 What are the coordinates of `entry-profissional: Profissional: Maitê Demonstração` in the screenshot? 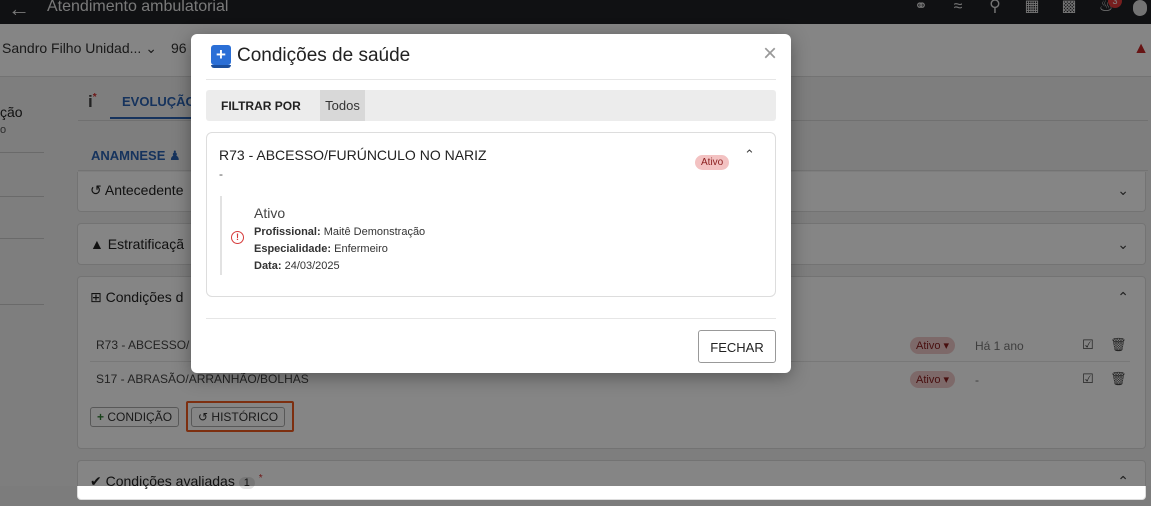 It's located at (340, 232).